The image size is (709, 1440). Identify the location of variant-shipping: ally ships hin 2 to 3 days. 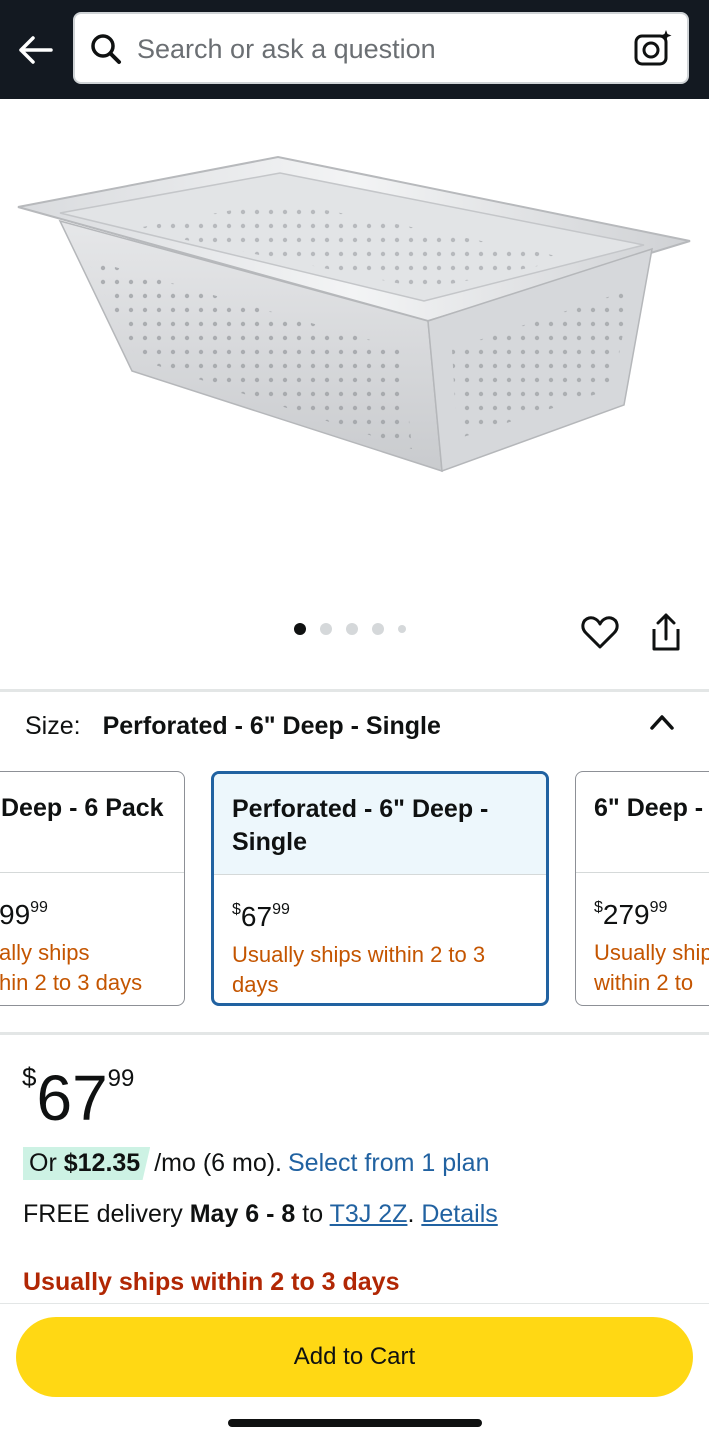
(71, 967).